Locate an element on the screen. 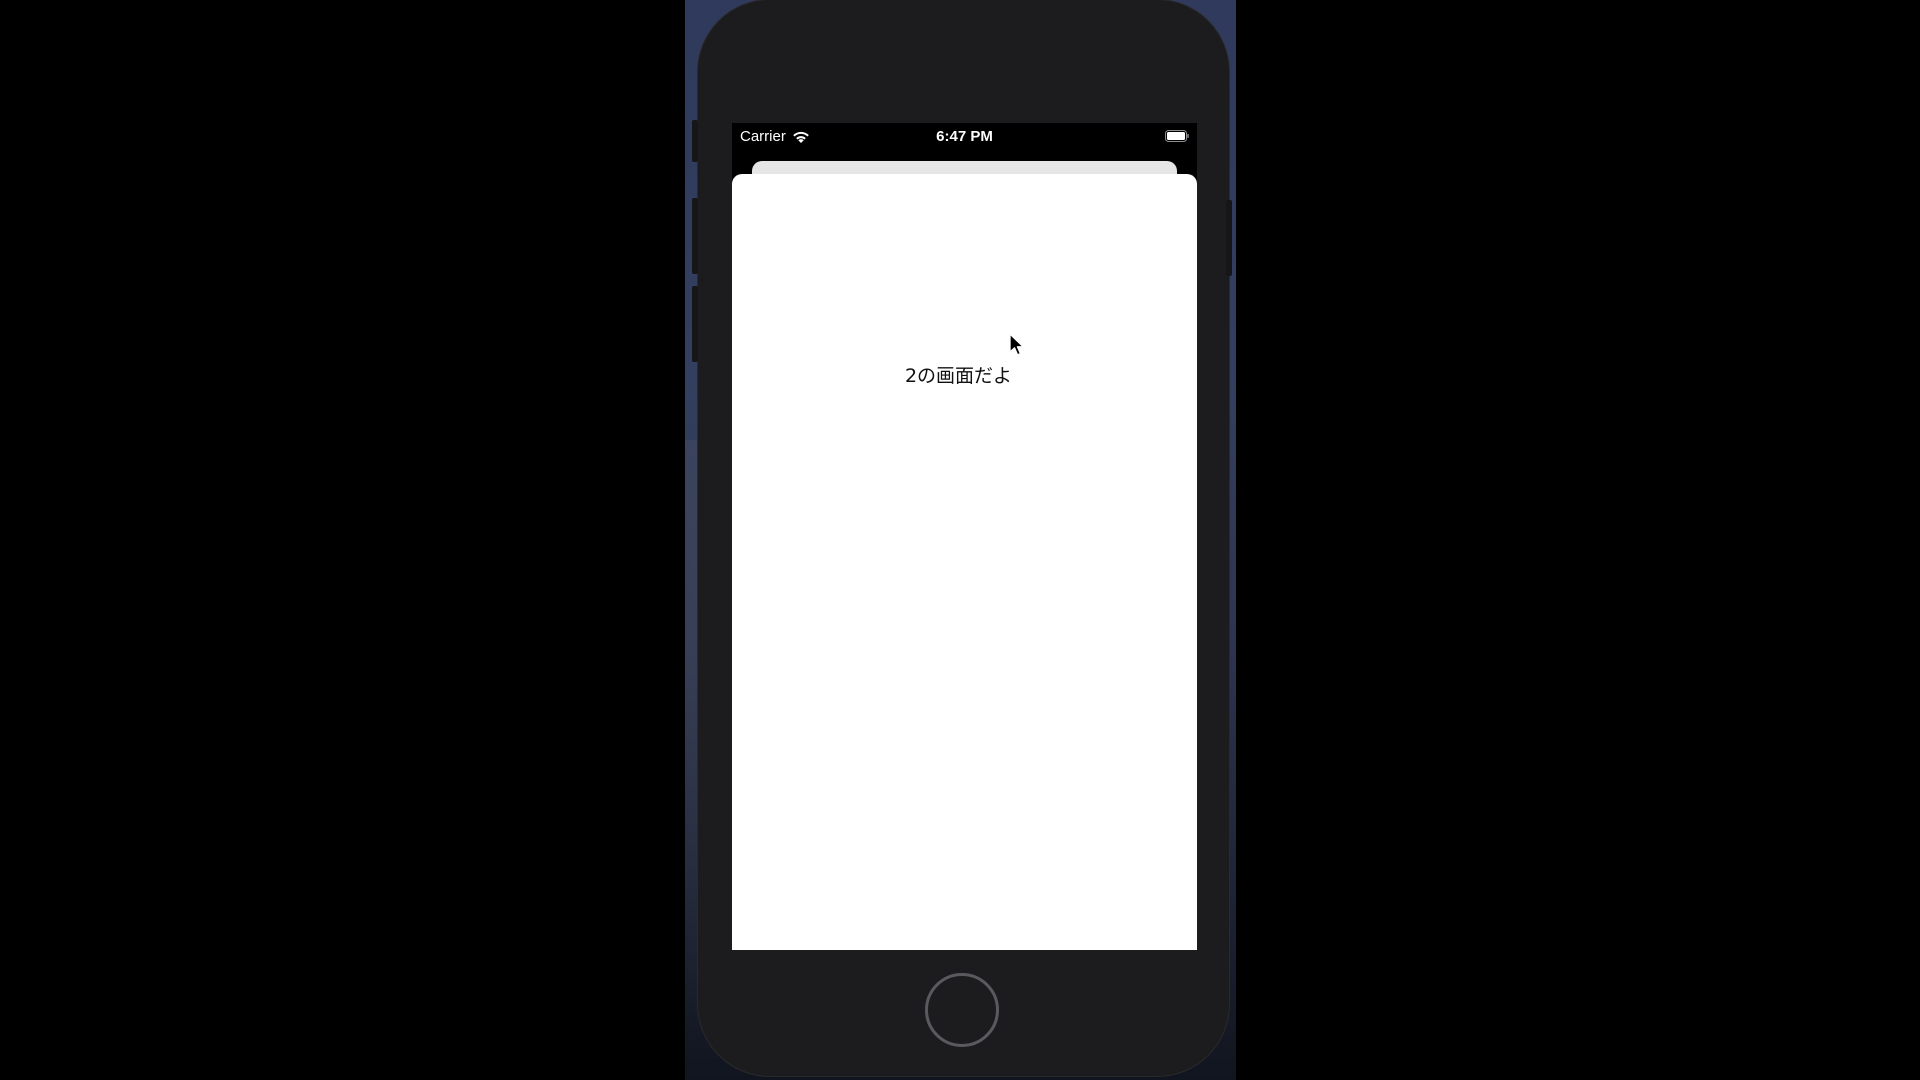 Image resolution: width=1920 pixels, height=1080 pixels. volume-up-button is located at coordinates (695, 236).